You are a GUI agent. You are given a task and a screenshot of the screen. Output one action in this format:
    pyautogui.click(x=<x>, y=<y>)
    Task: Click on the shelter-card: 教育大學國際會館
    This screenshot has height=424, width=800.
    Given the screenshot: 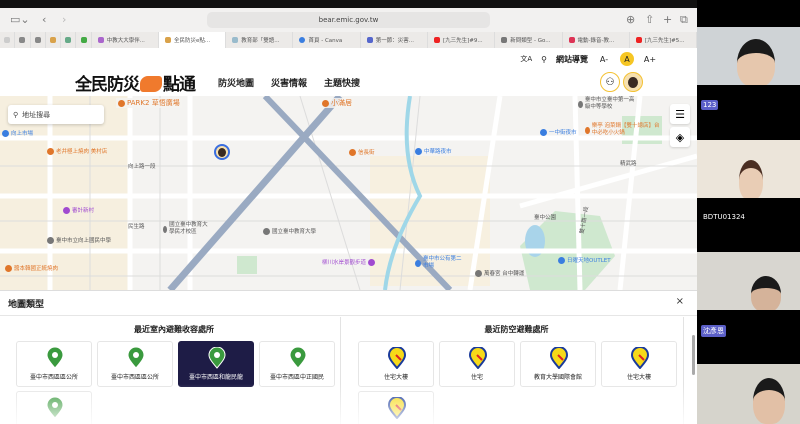 What is the action you would take?
    pyautogui.click(x=558, y=364)
    